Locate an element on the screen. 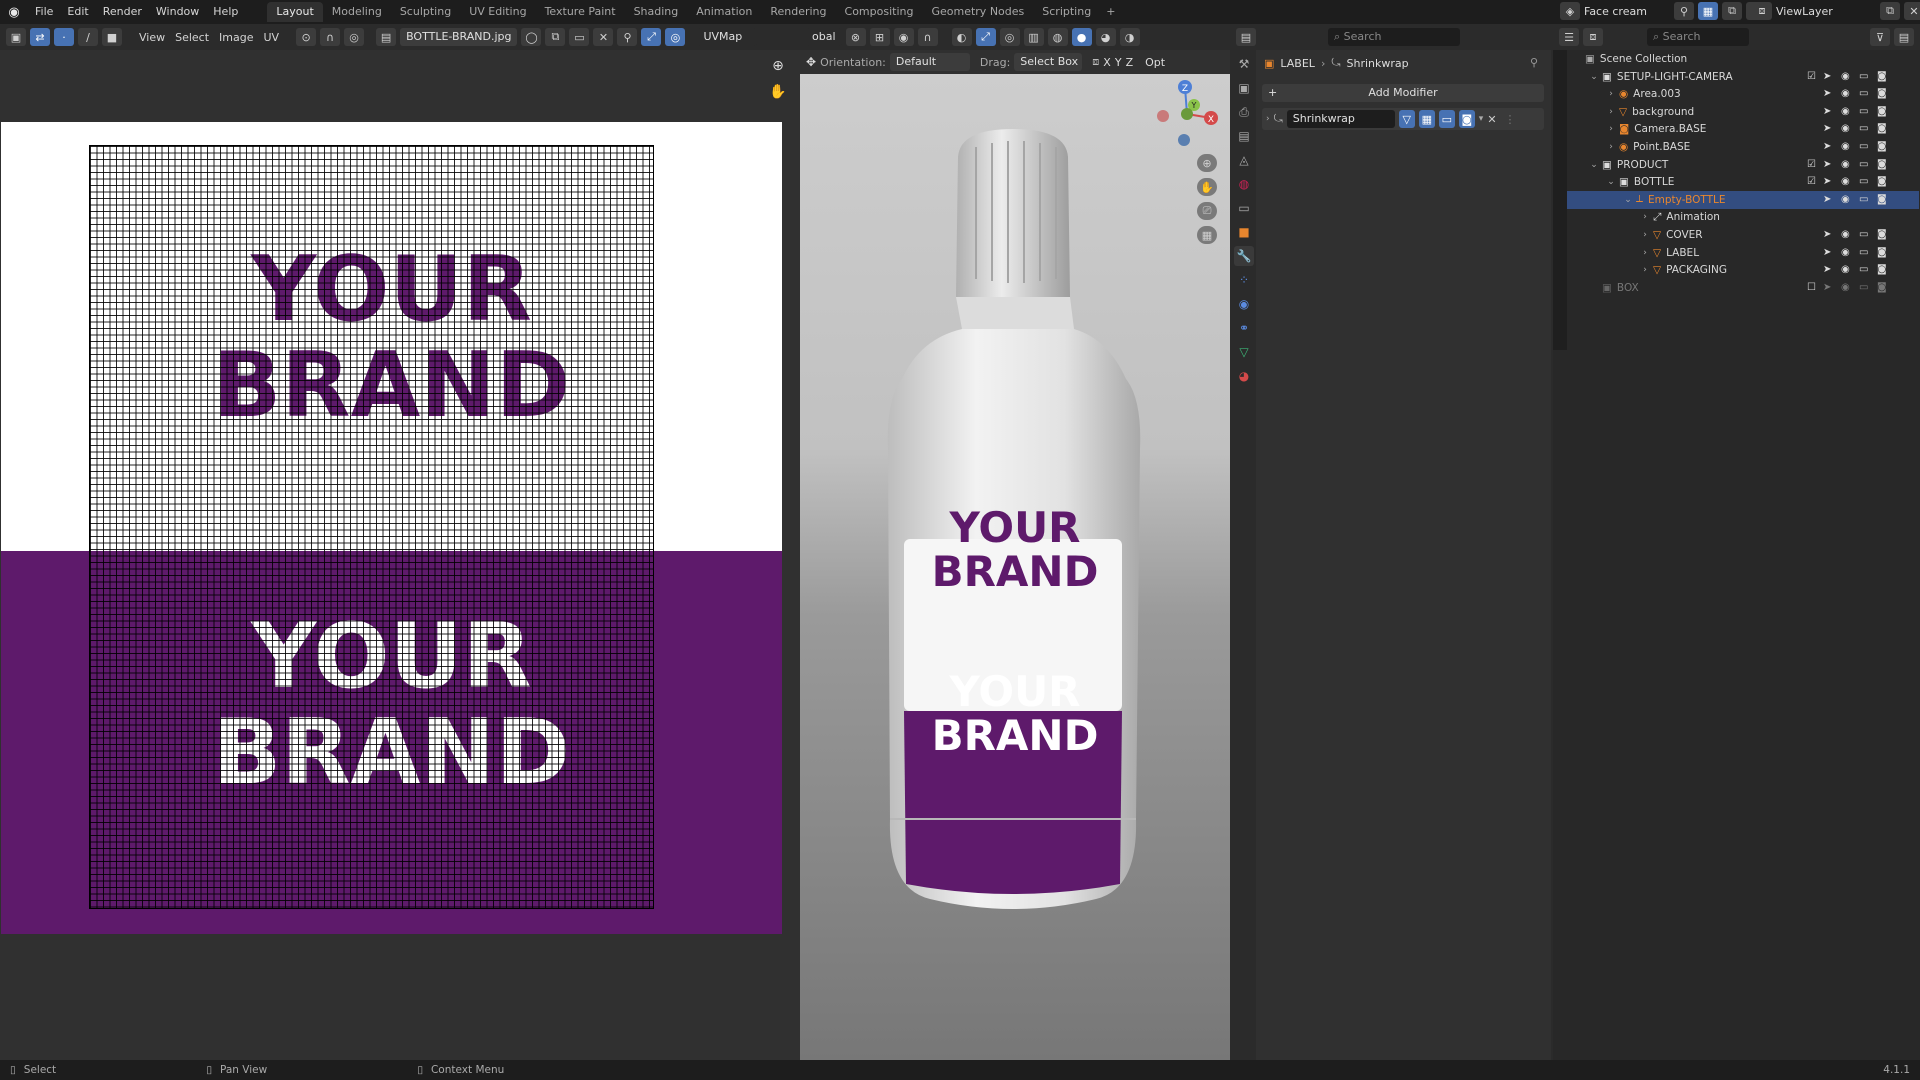 This screenshot has width=1920, height=1080. mirror-icon: ⧈ is located at coordinates (1095, 62).